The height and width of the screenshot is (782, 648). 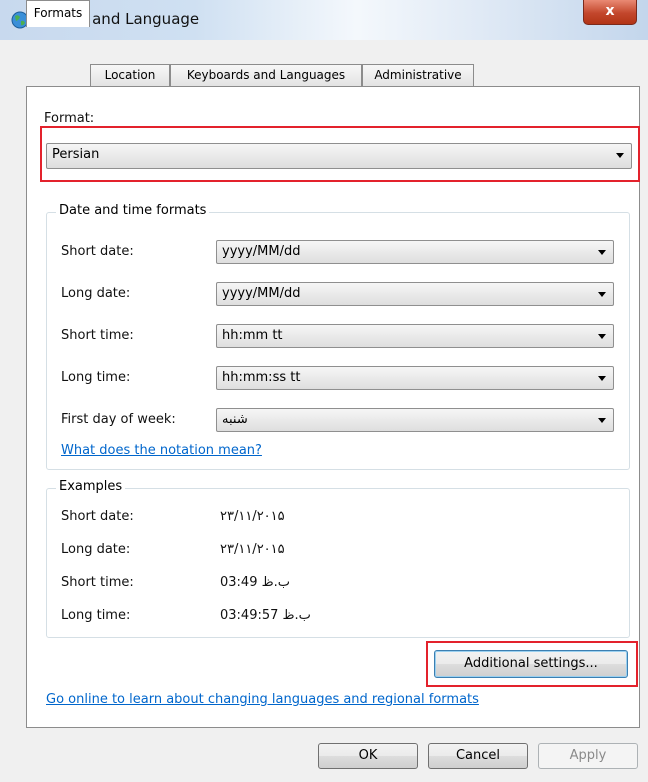 What do you see at coordinates (97, 335) in the screenshot?
I see `short-time-label: Short time:` at bounding box center [97, 335].